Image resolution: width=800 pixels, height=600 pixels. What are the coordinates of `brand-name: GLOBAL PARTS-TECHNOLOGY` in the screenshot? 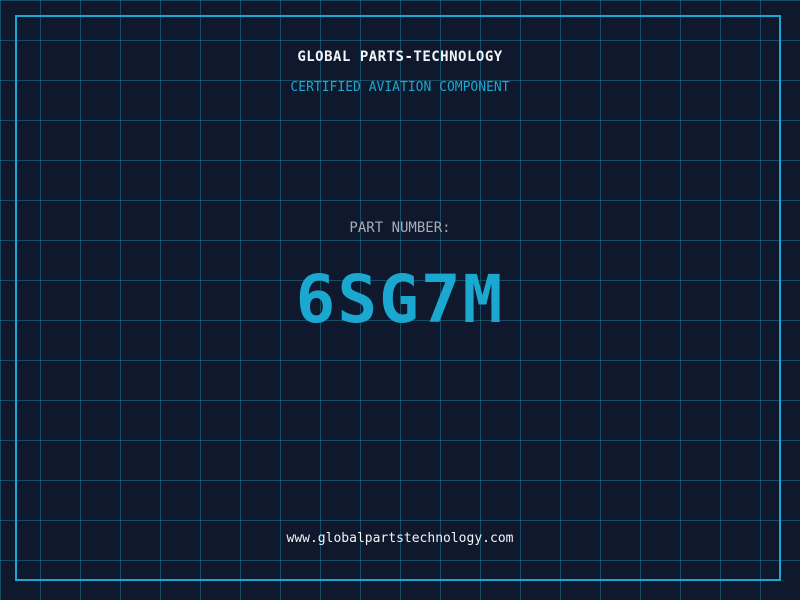 It's located at (400, 57).